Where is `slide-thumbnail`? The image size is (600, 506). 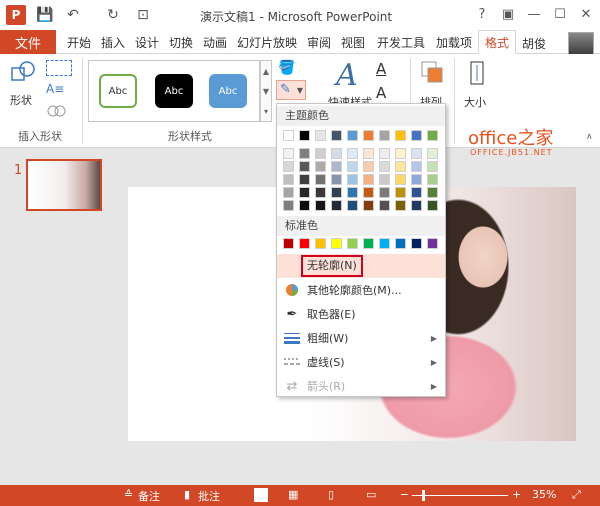
slide-thumbnail is located at coordinates (64, 185).